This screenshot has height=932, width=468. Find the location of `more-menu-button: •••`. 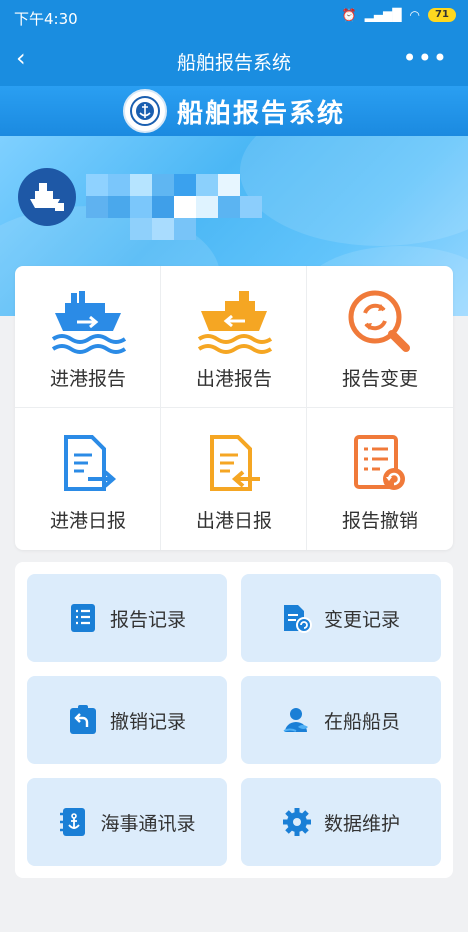

more-menu-button: ••• is located at coordinates (425, 58).